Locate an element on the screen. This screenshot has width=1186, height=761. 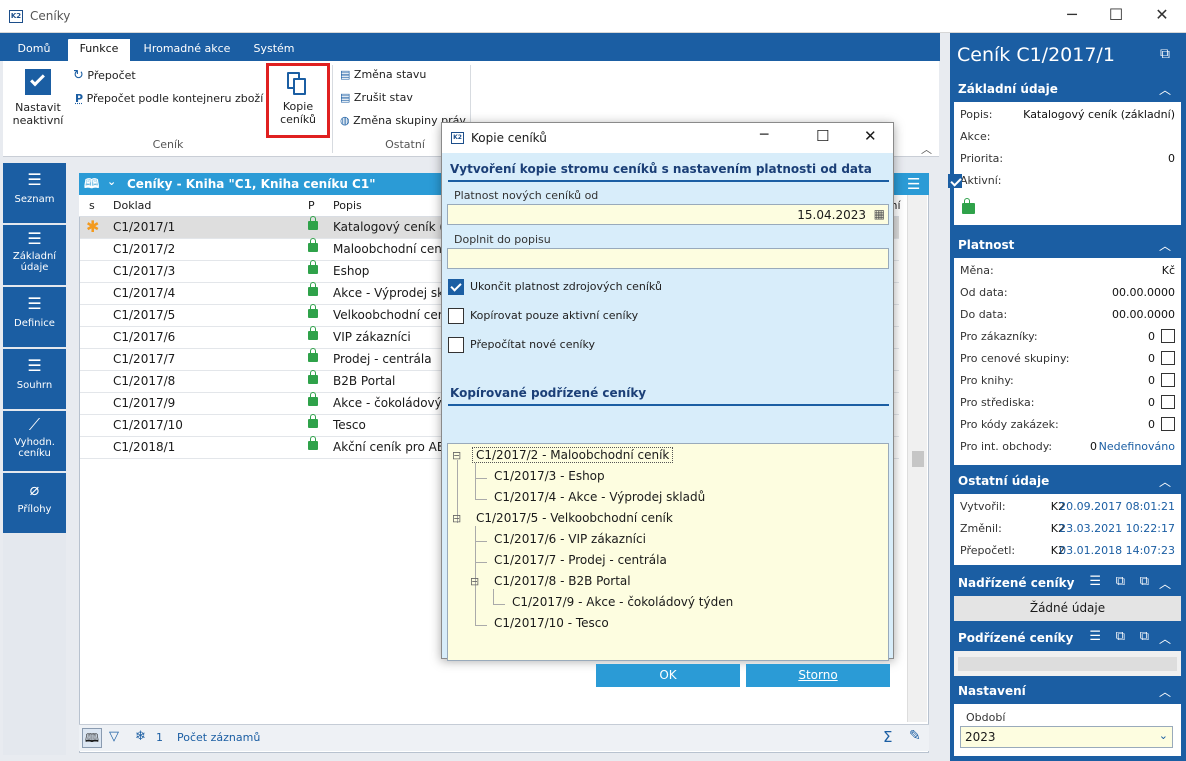
pro-strediska-checkbox is located at coordinates (1168, 402).